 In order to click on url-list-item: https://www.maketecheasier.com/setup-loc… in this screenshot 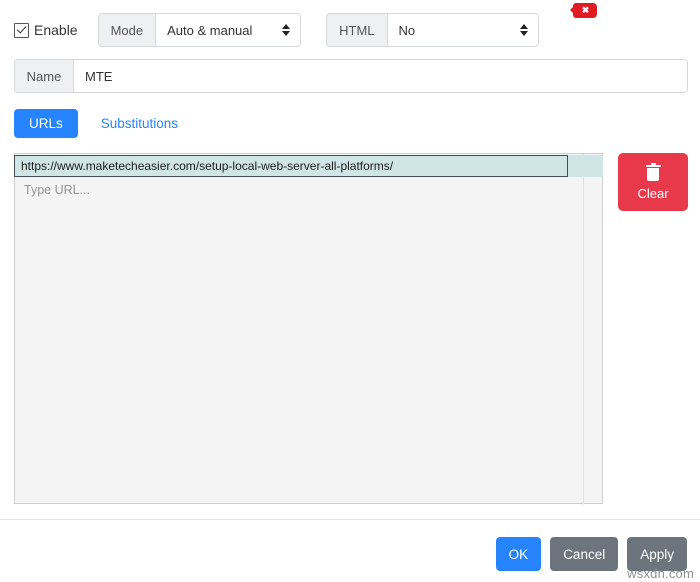, I will do `click(308, 166)`.